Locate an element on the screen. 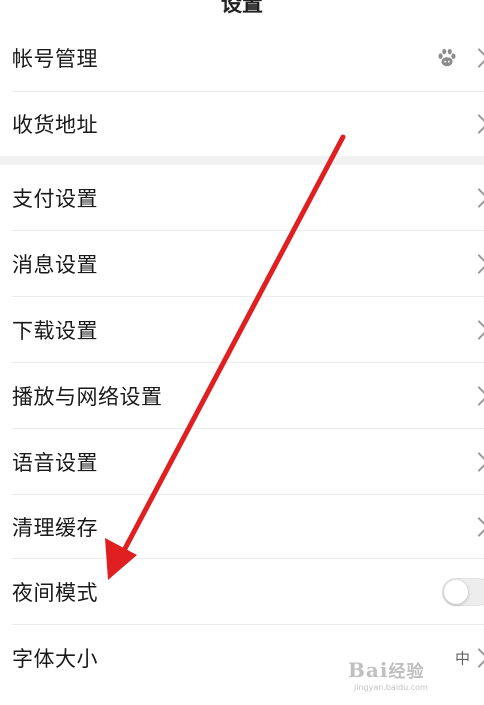 The height and width of the screenshot is (705, 484). settings-row-night-mode: 夜间模式 is located at coordinates (242, 592).